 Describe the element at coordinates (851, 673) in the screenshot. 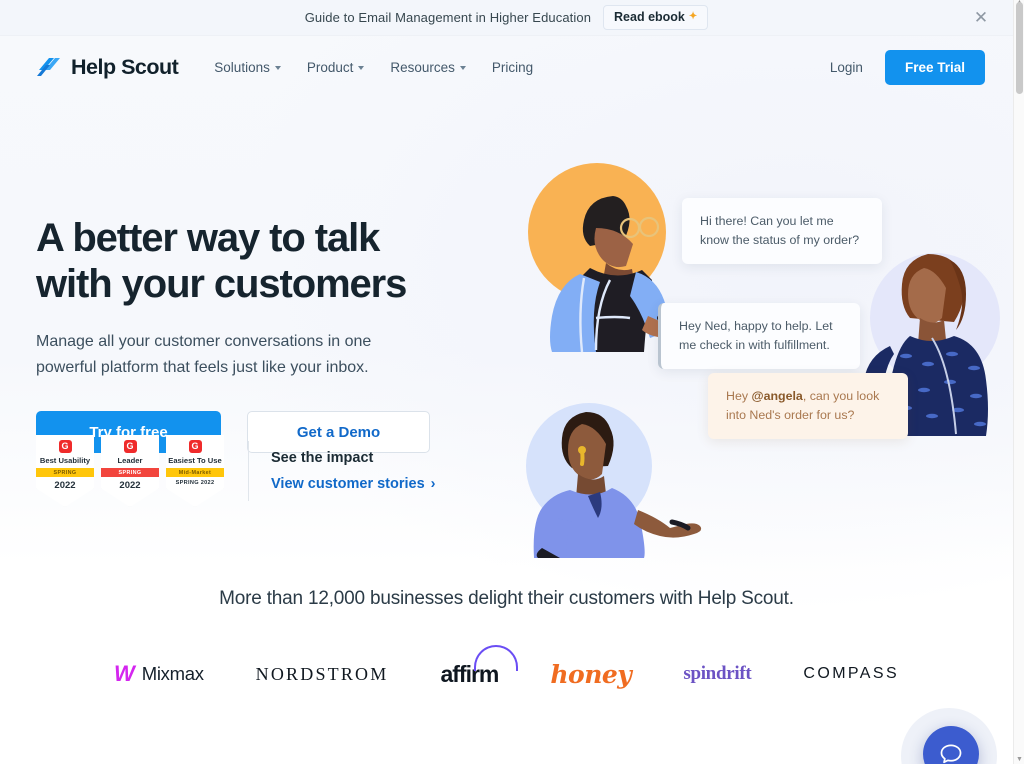

I see `customer-logo-compass: COMPASS` at that location.